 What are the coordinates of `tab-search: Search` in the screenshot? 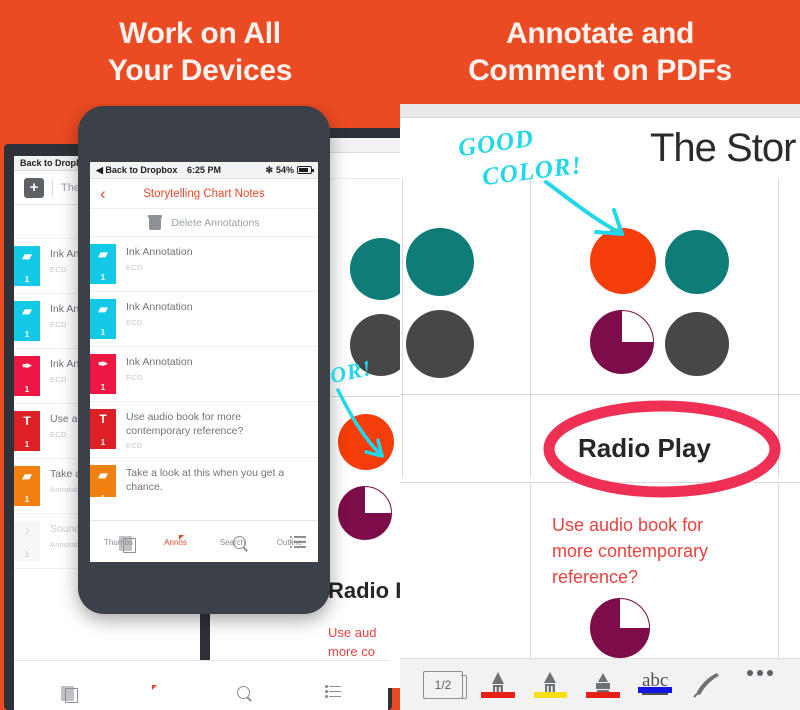 It's located at (232, 541).